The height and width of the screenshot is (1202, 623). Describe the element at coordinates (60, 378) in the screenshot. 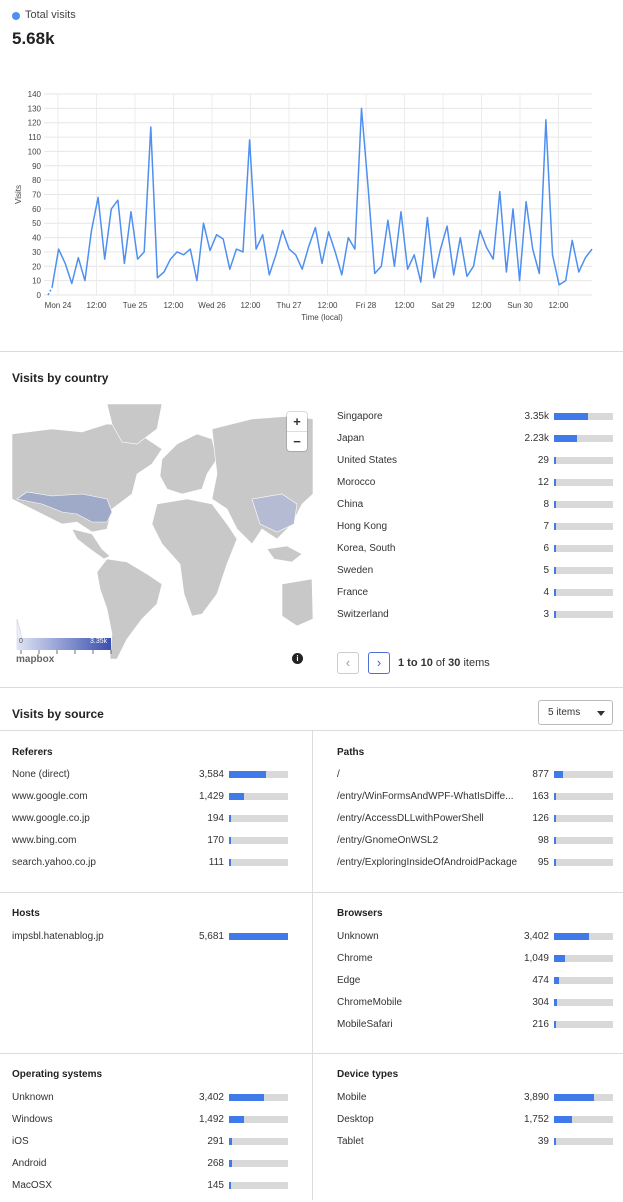

I see `country-section-title: Visits by country` at that location.